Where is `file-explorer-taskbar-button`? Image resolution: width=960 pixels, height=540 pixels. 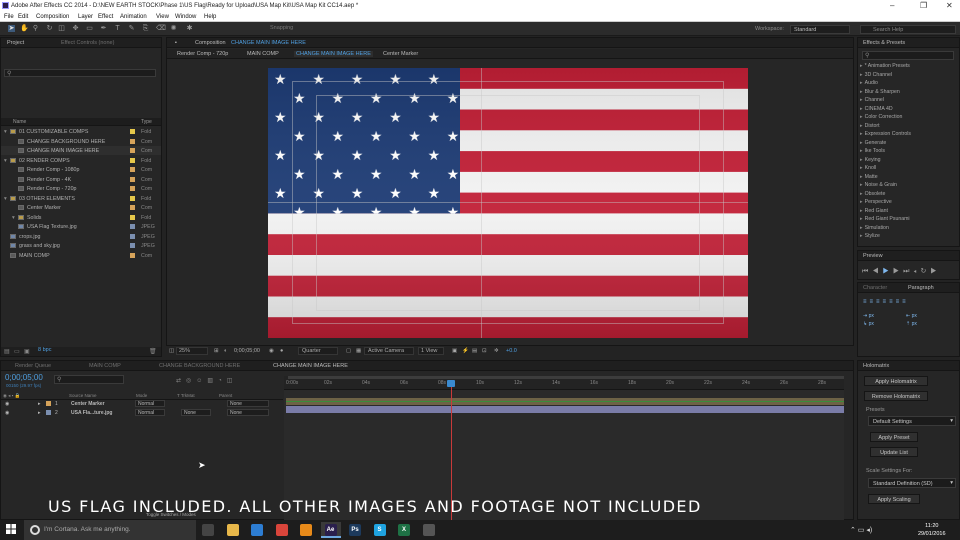 file-explorer-taskbar-button is located at coordinates (233, 530).